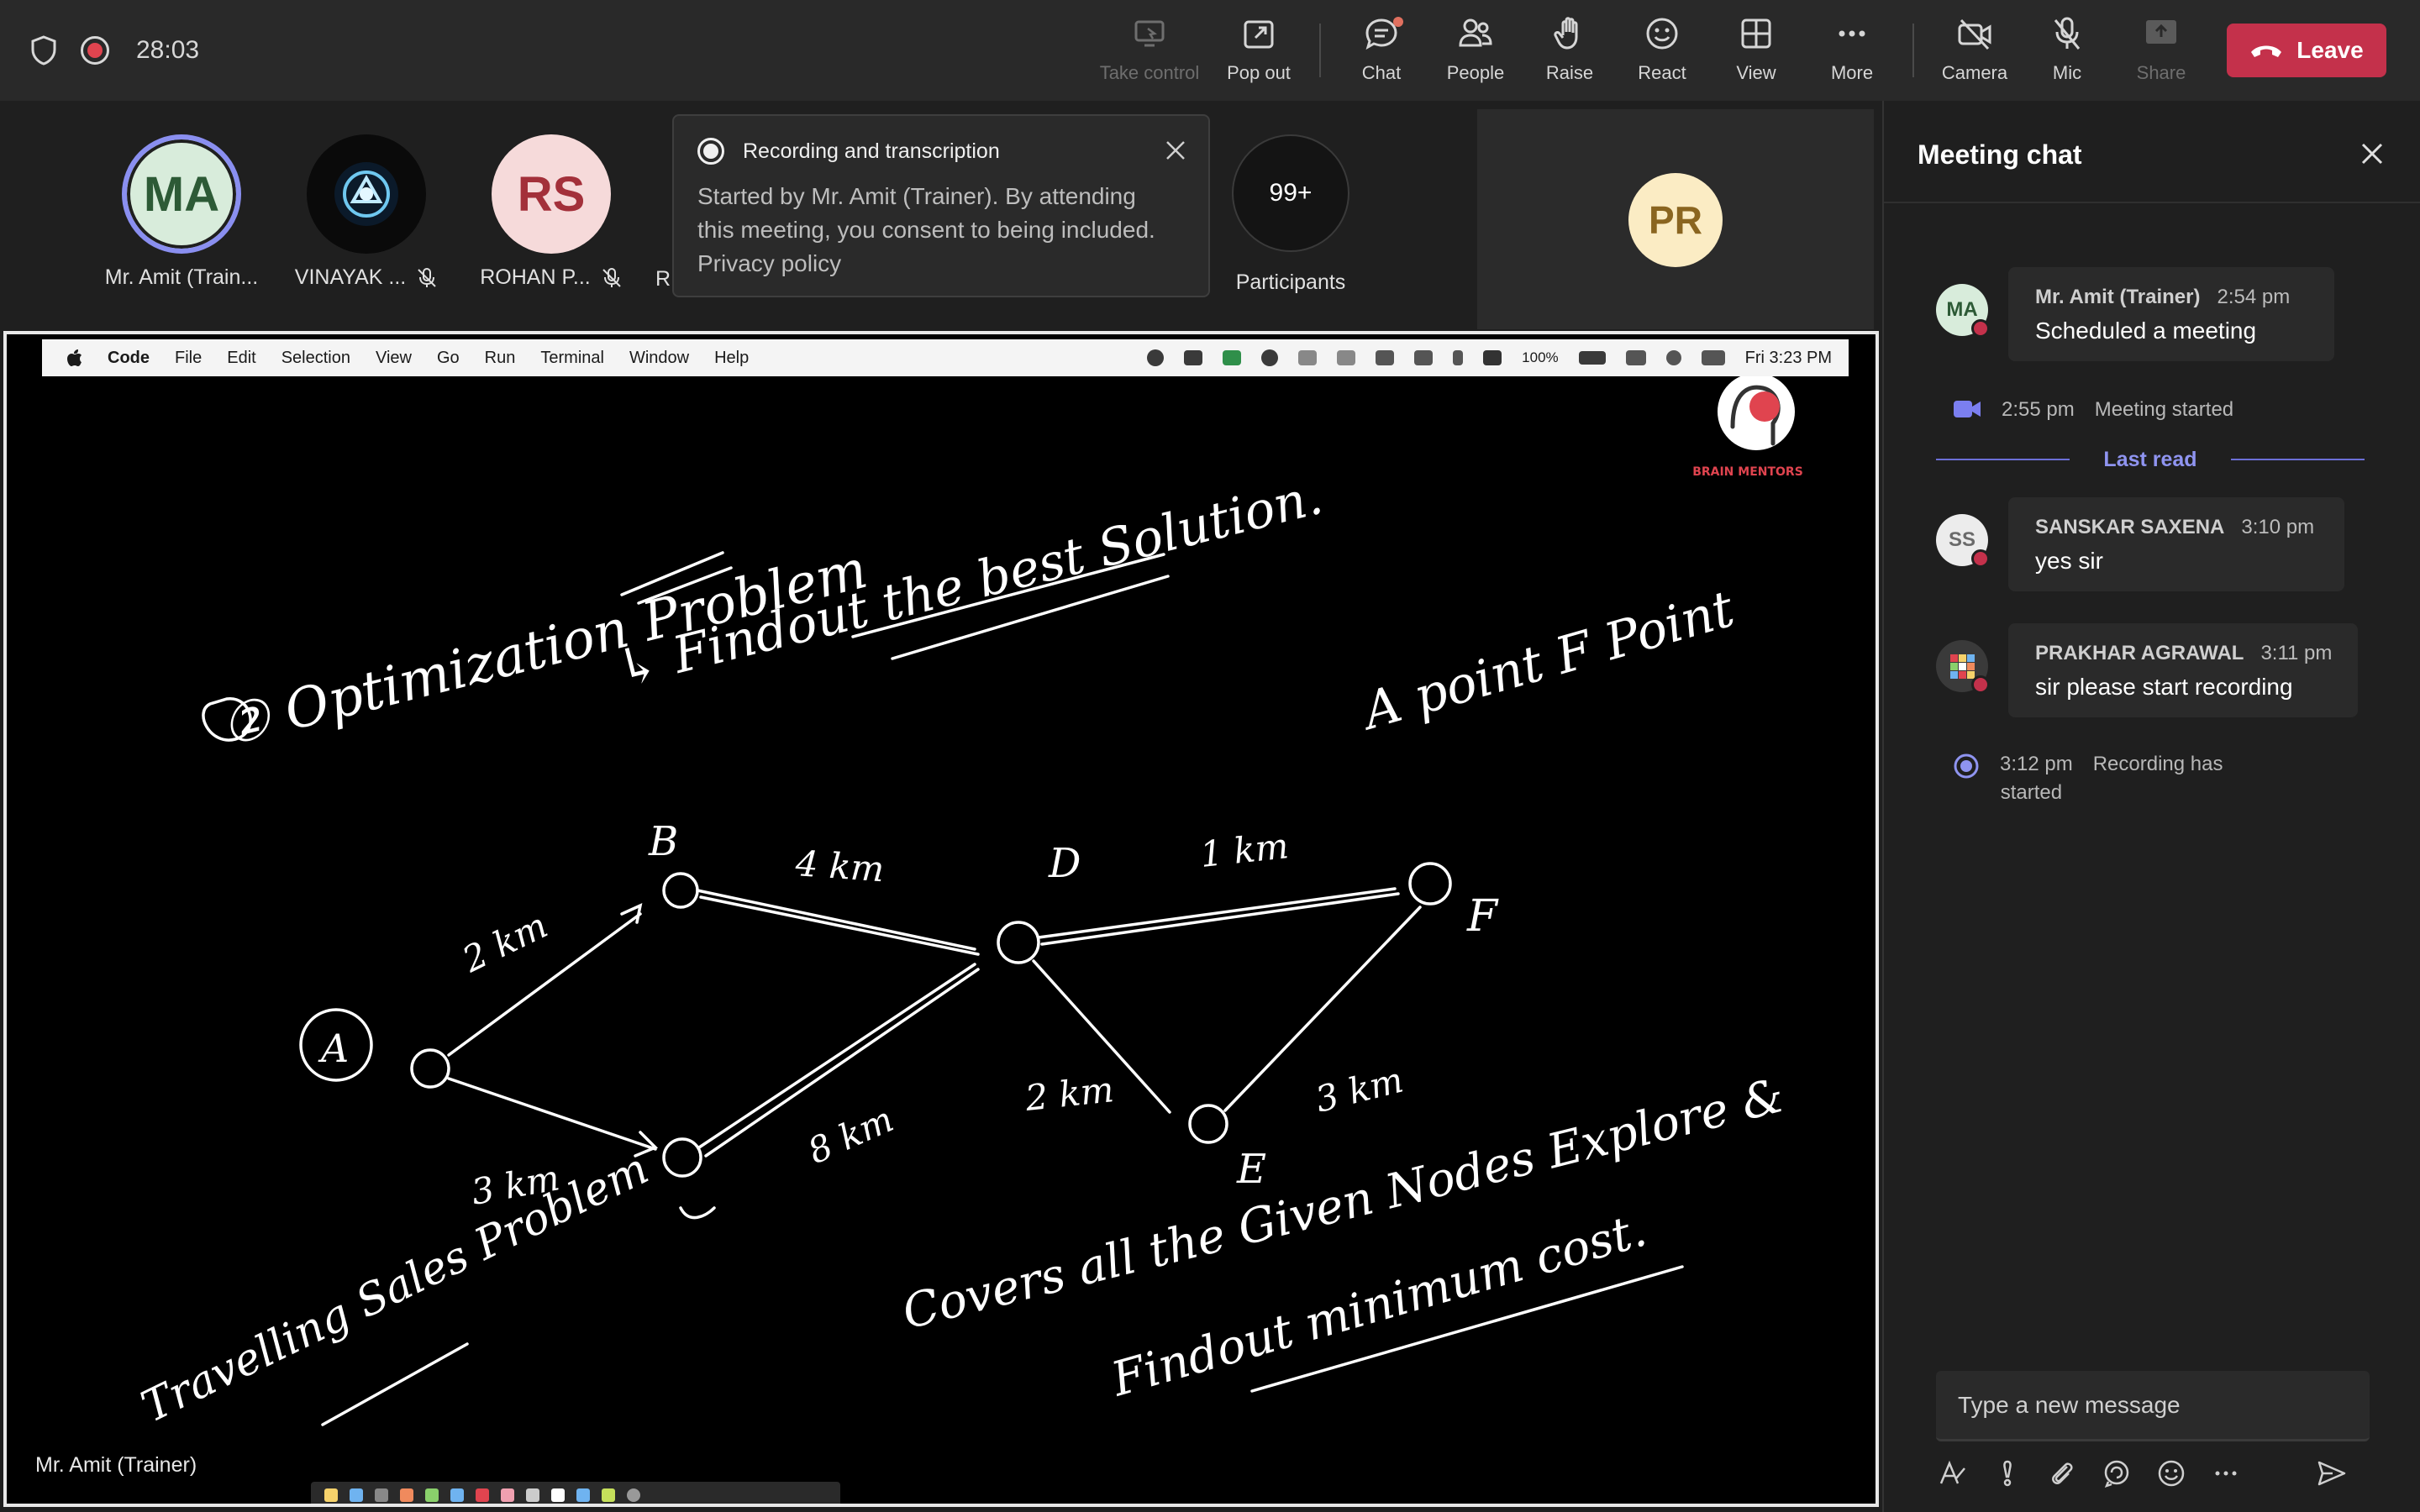 This screenshot has height=1512, width=2420. What do you see at coordinates (508, 1495) in the screenshot?
I see `clear-icon` at bounding box center [508, 1495].